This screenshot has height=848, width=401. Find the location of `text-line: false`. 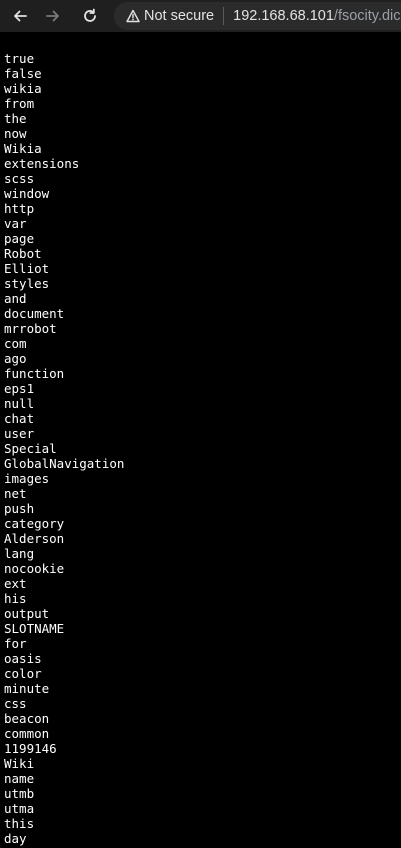

text-line: false is located at coordinates (23, 73).